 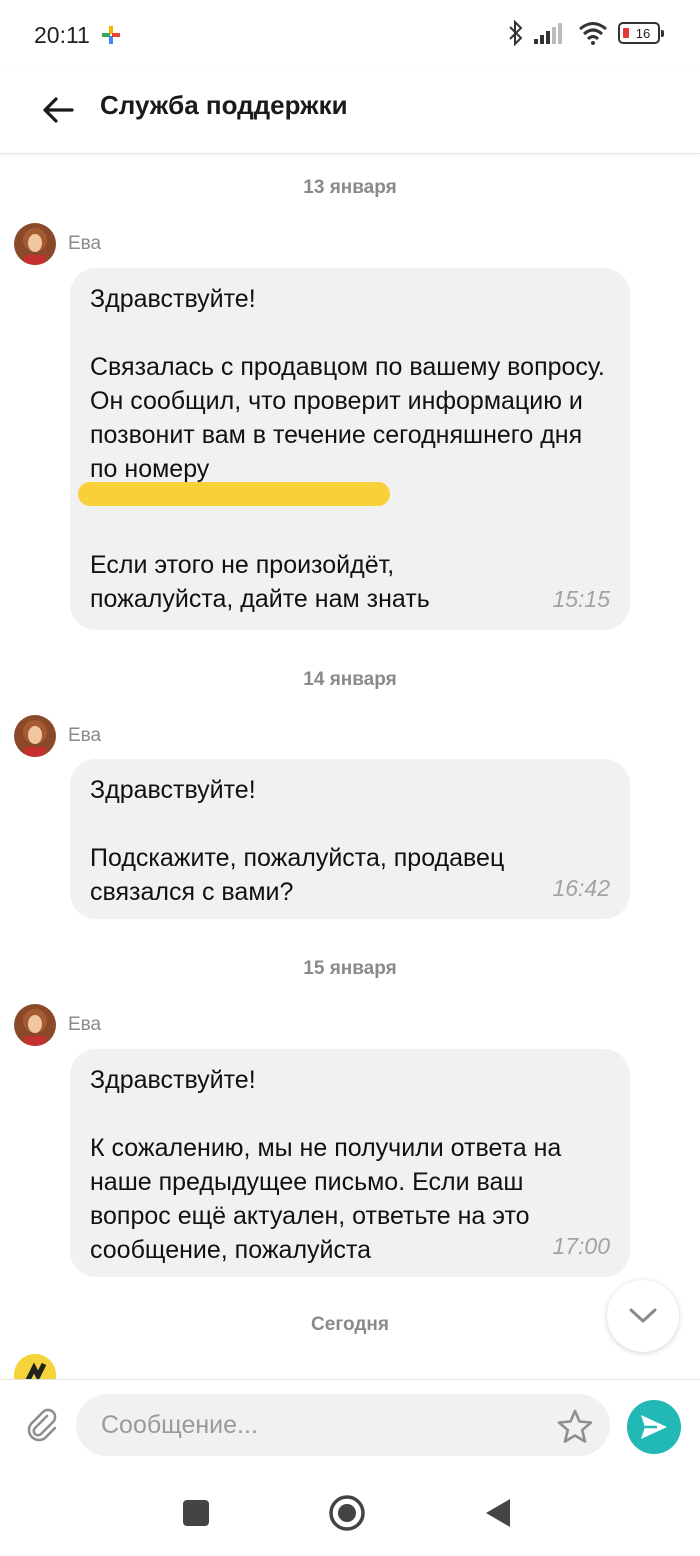 I want to click on square-icon, so click(x=196, y=1513).